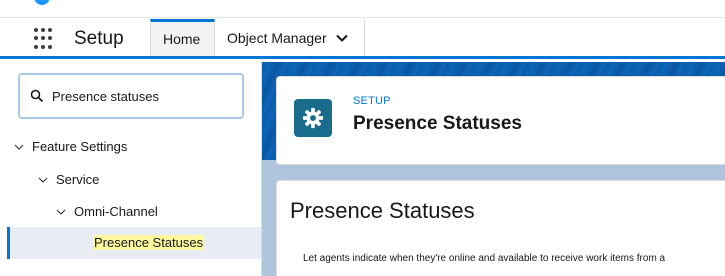 The height and width of the screenshot is (276, 725). Describe the element at coordinates (144, 96) in the screenshot. I see `quick-find-input` at that location.